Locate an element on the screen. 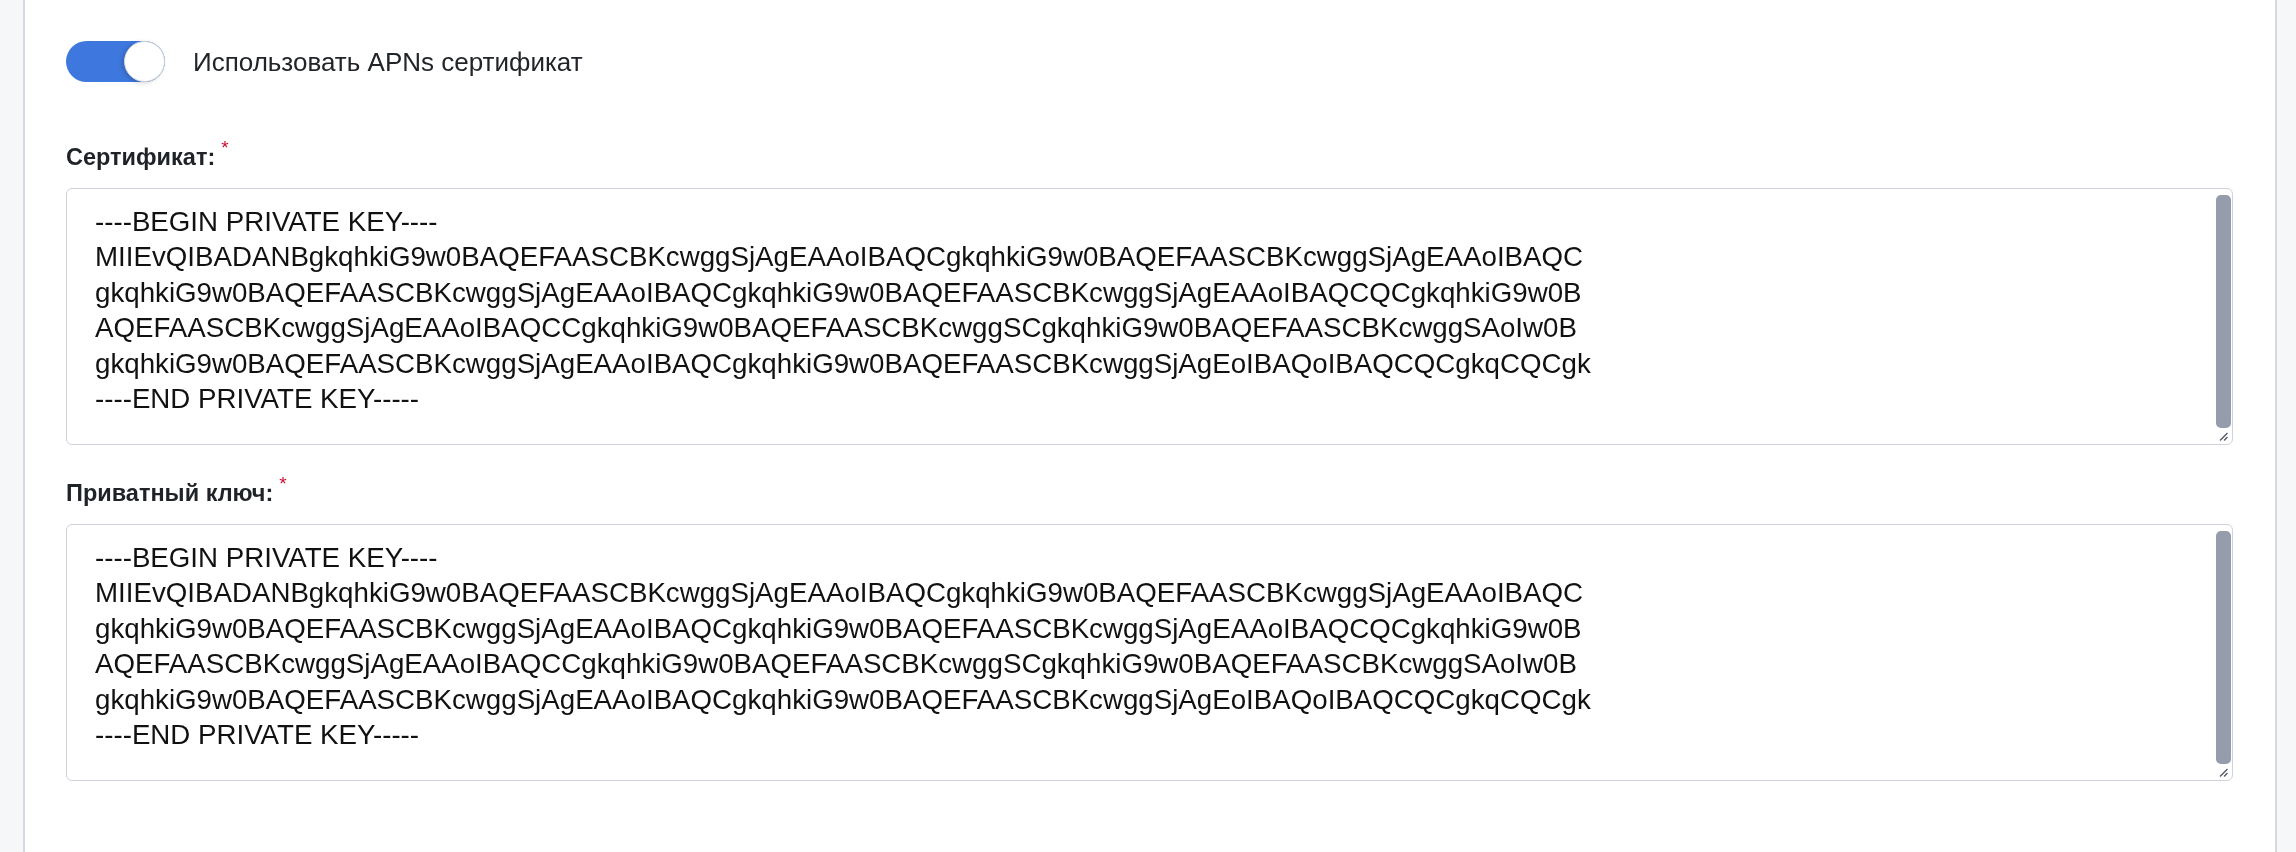  field-label: Приватный ключ: is located at coordinates (170, 493).